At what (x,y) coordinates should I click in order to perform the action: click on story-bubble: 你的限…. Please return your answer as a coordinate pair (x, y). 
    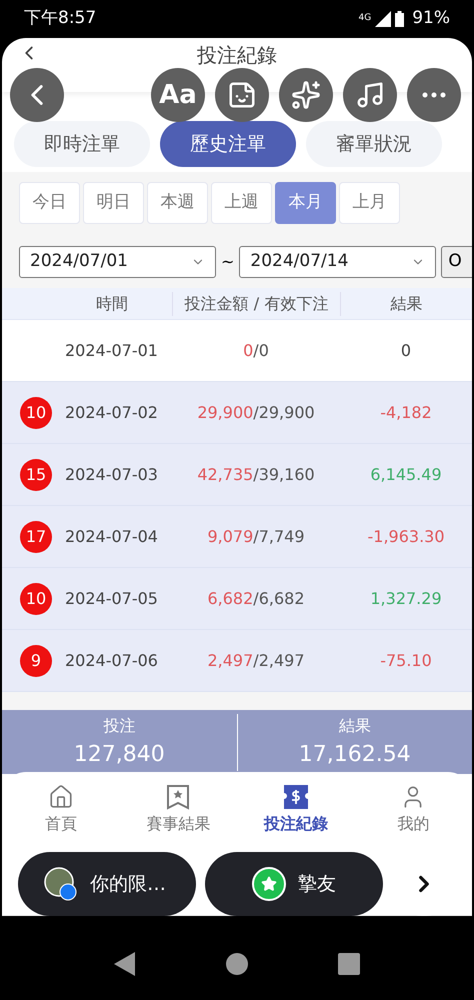
    Looking at the image, I should click on (107, 884).